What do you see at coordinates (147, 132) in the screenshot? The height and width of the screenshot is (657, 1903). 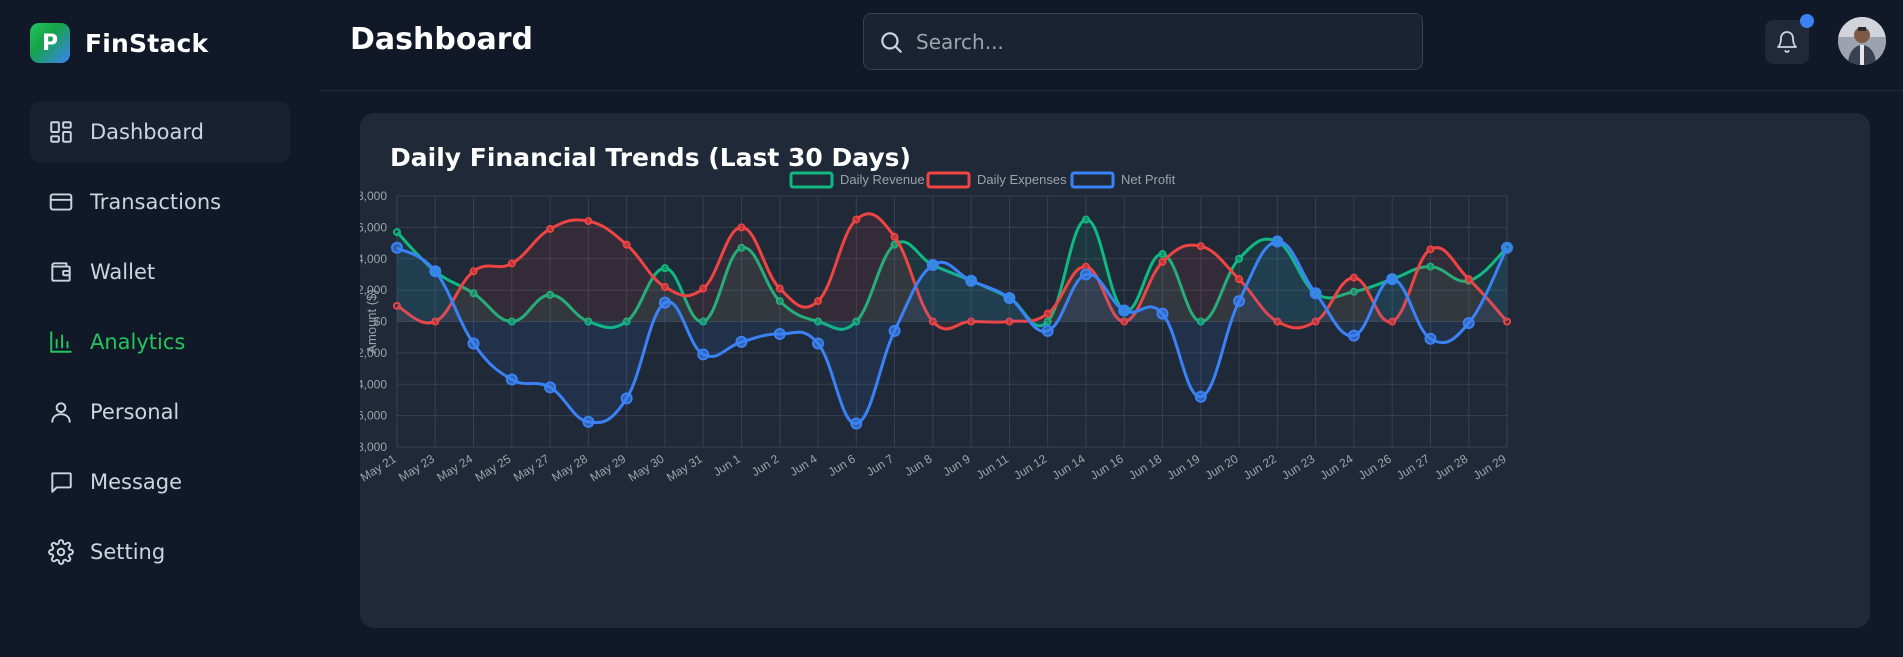 I see `sidebar-item-label: Dashboard` at bounding box center [147, 132].